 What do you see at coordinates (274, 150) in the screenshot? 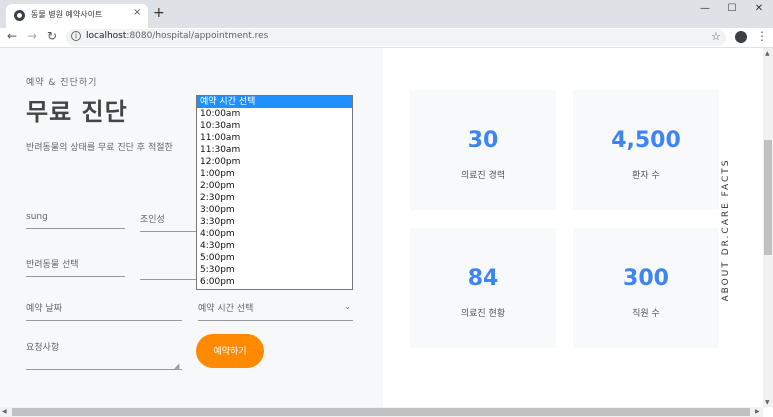
I see `time-option: 11:30am` at bounding box center [274, 150].